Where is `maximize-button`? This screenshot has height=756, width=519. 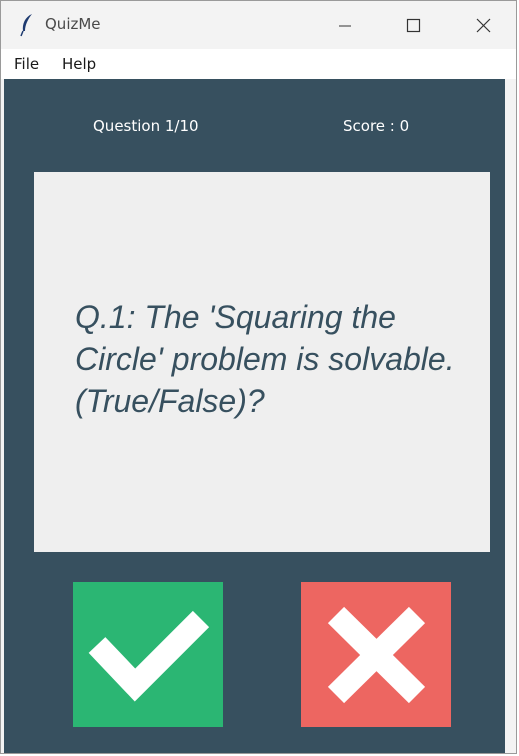 maximize-button is located at coordinates (413, 25).